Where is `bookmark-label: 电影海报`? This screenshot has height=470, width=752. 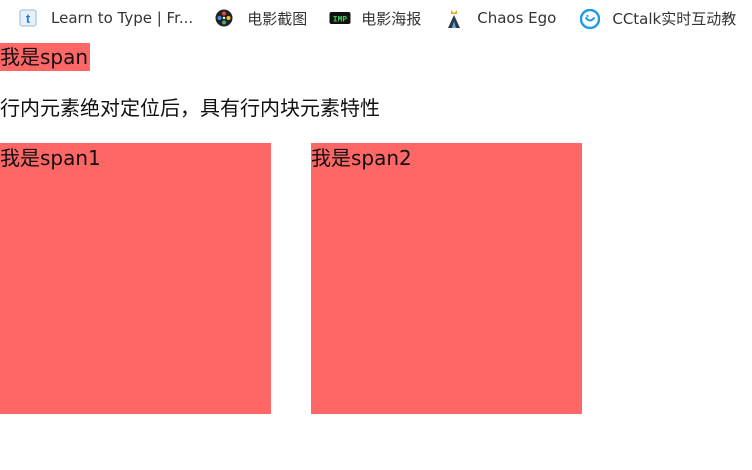
bookmark-label: 电影海报 is located at coordinates (391, 18).